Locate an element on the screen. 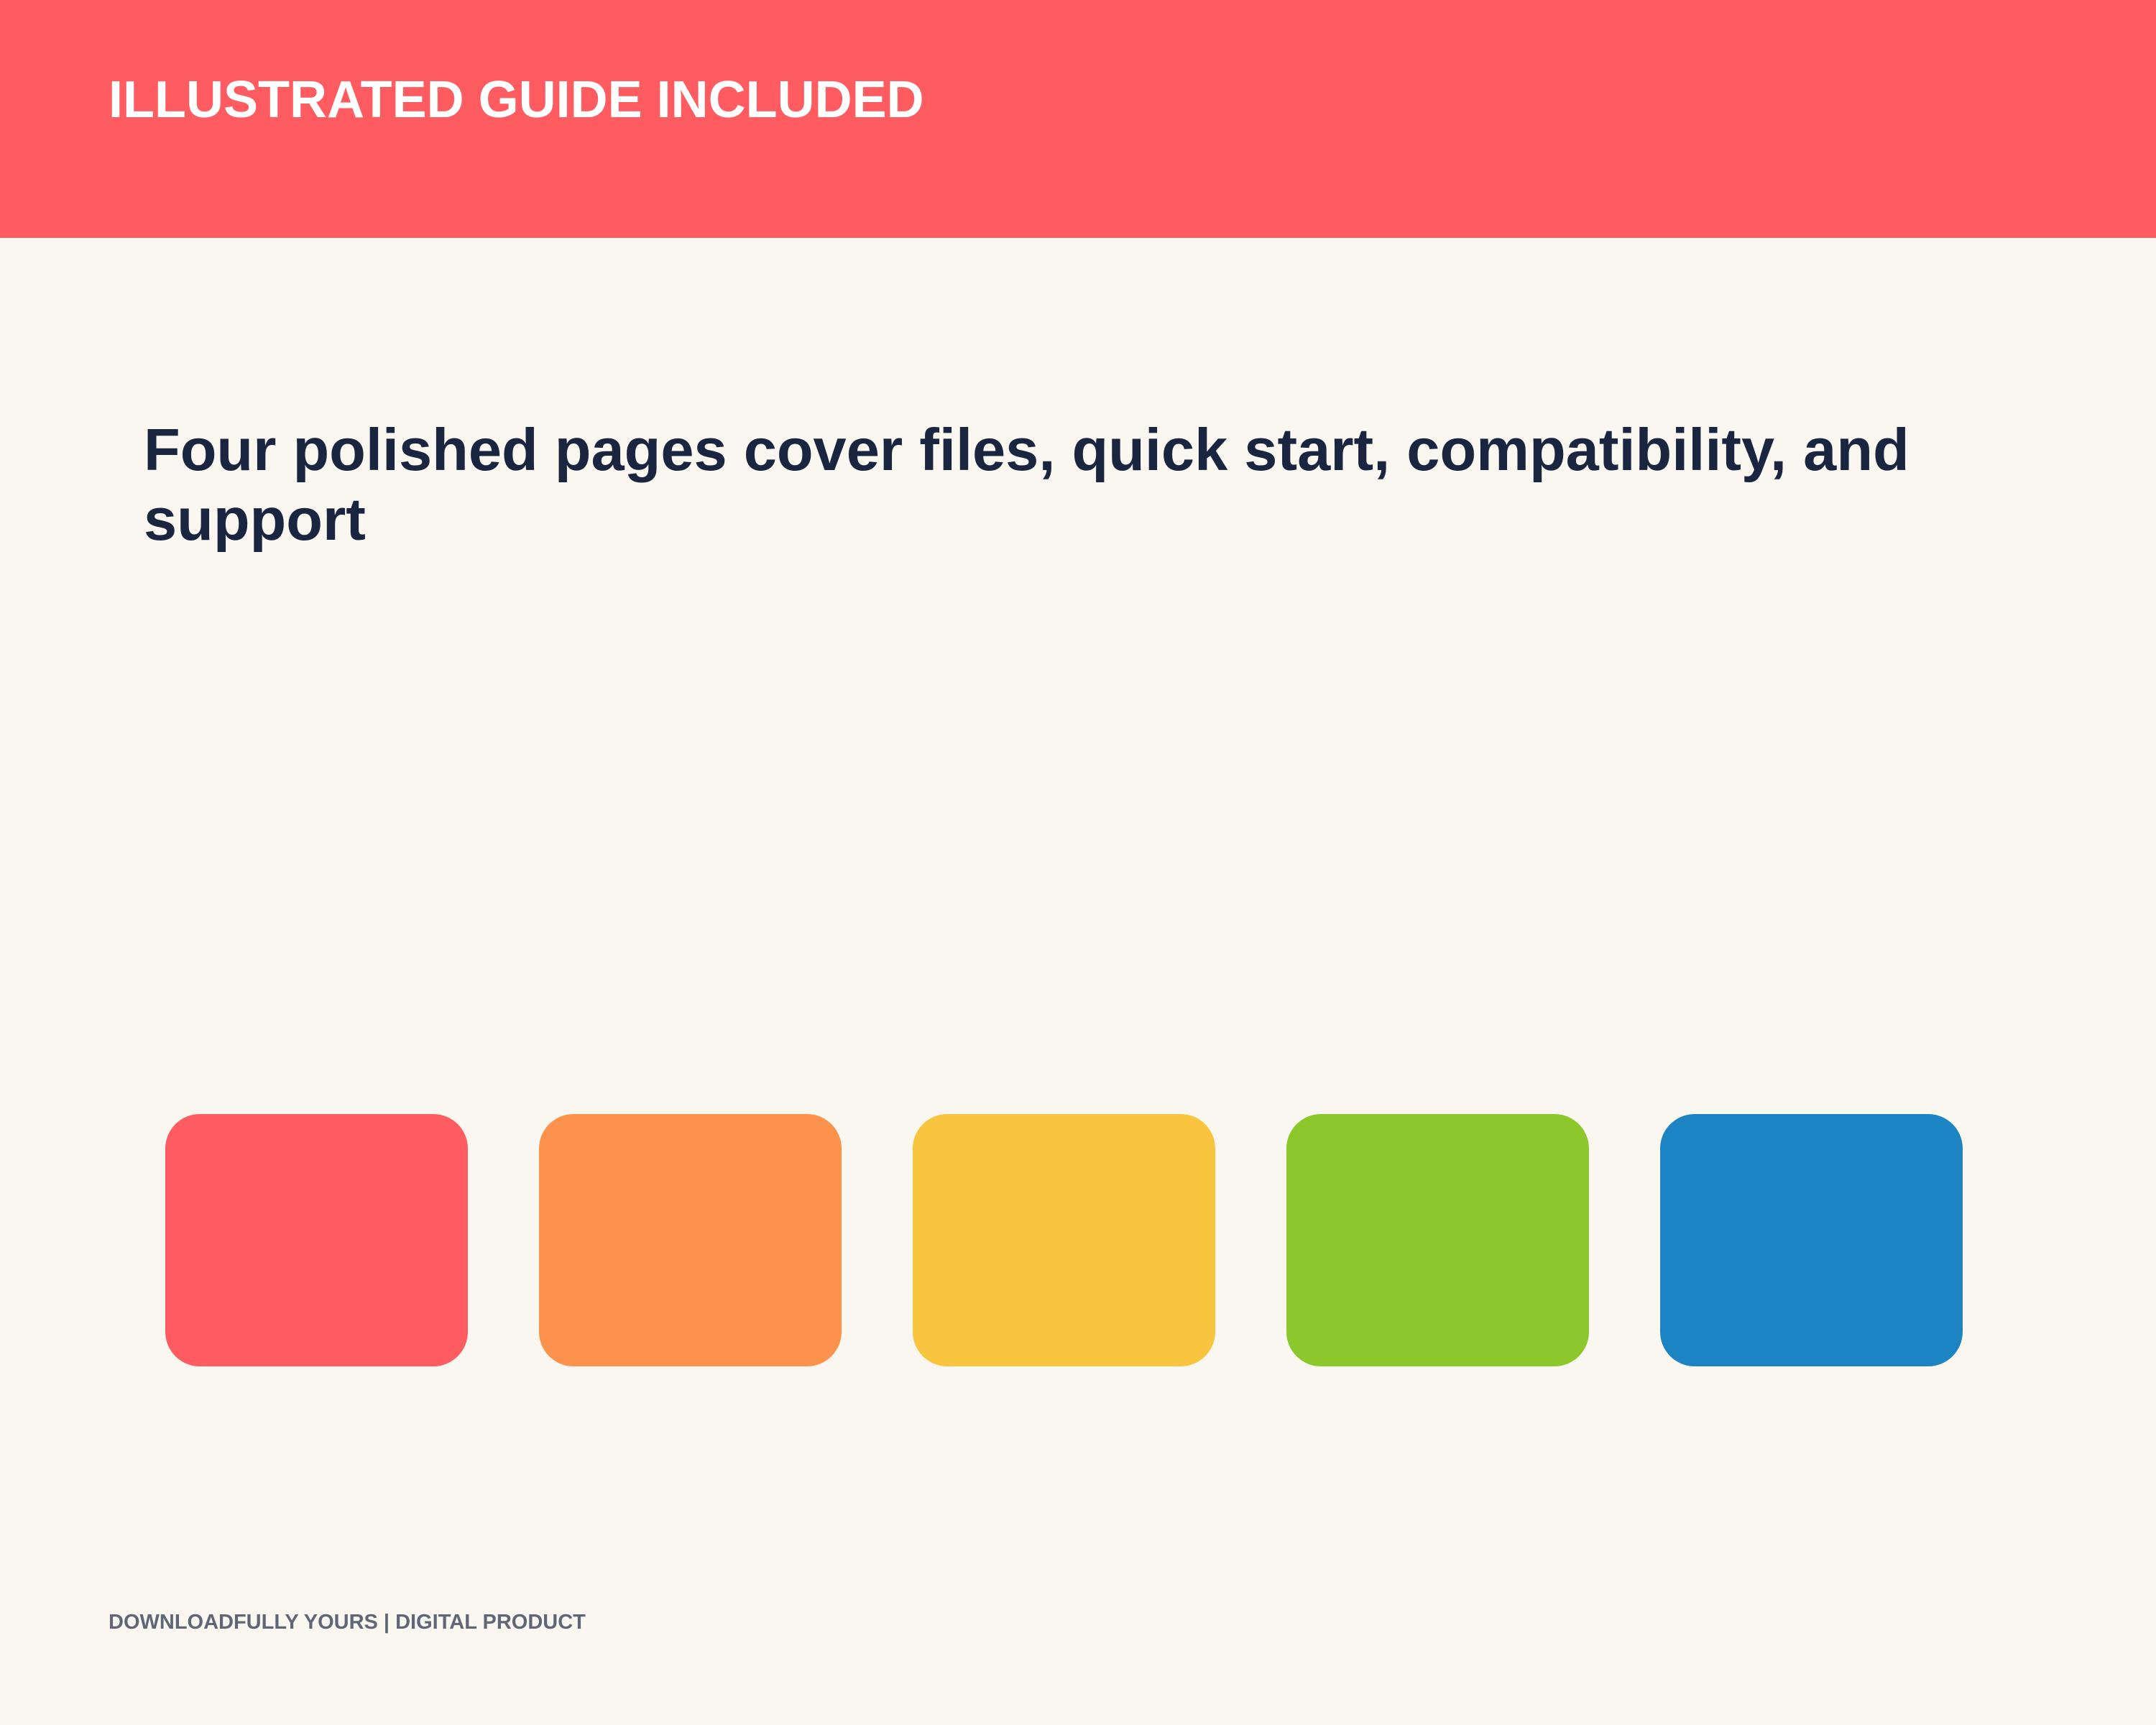 The image size is (2156, 1725). color-swatch-orange is located at coordinates (690, 1240).